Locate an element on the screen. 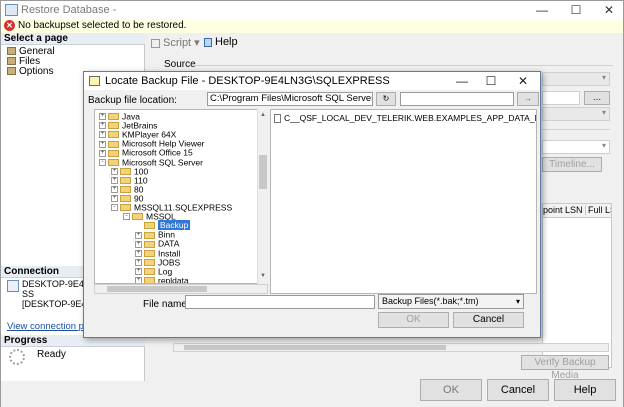 This screenshot has height=407, width=624. dialog-close-button: ✕ is located at coordinates (523, 81).